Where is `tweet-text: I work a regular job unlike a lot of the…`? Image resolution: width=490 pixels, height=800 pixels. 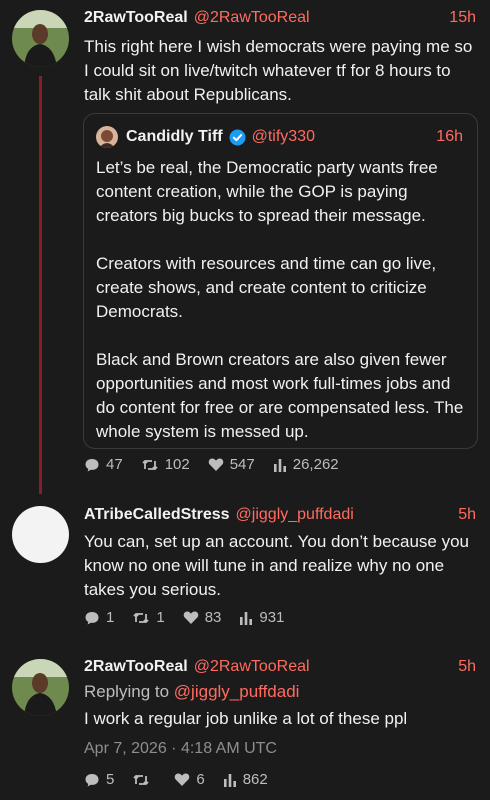 tweet-text: I work a regular job unlike a lot of the… is located at coordinates (246, 718).